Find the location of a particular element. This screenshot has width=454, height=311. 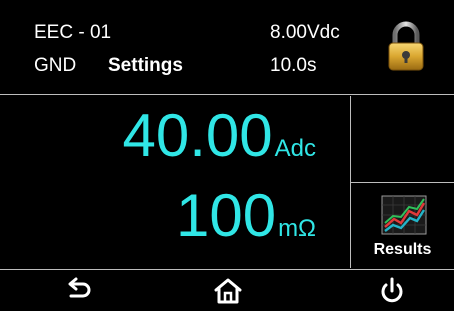

back-arrow-icon is located at coordinates (79, 287).